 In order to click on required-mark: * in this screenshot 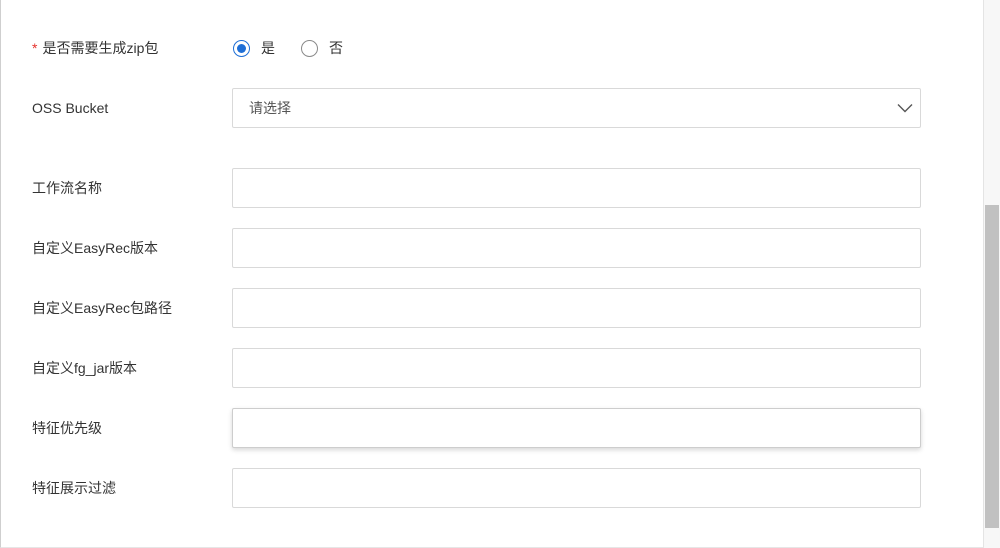, I will do `click(35, 48)`.